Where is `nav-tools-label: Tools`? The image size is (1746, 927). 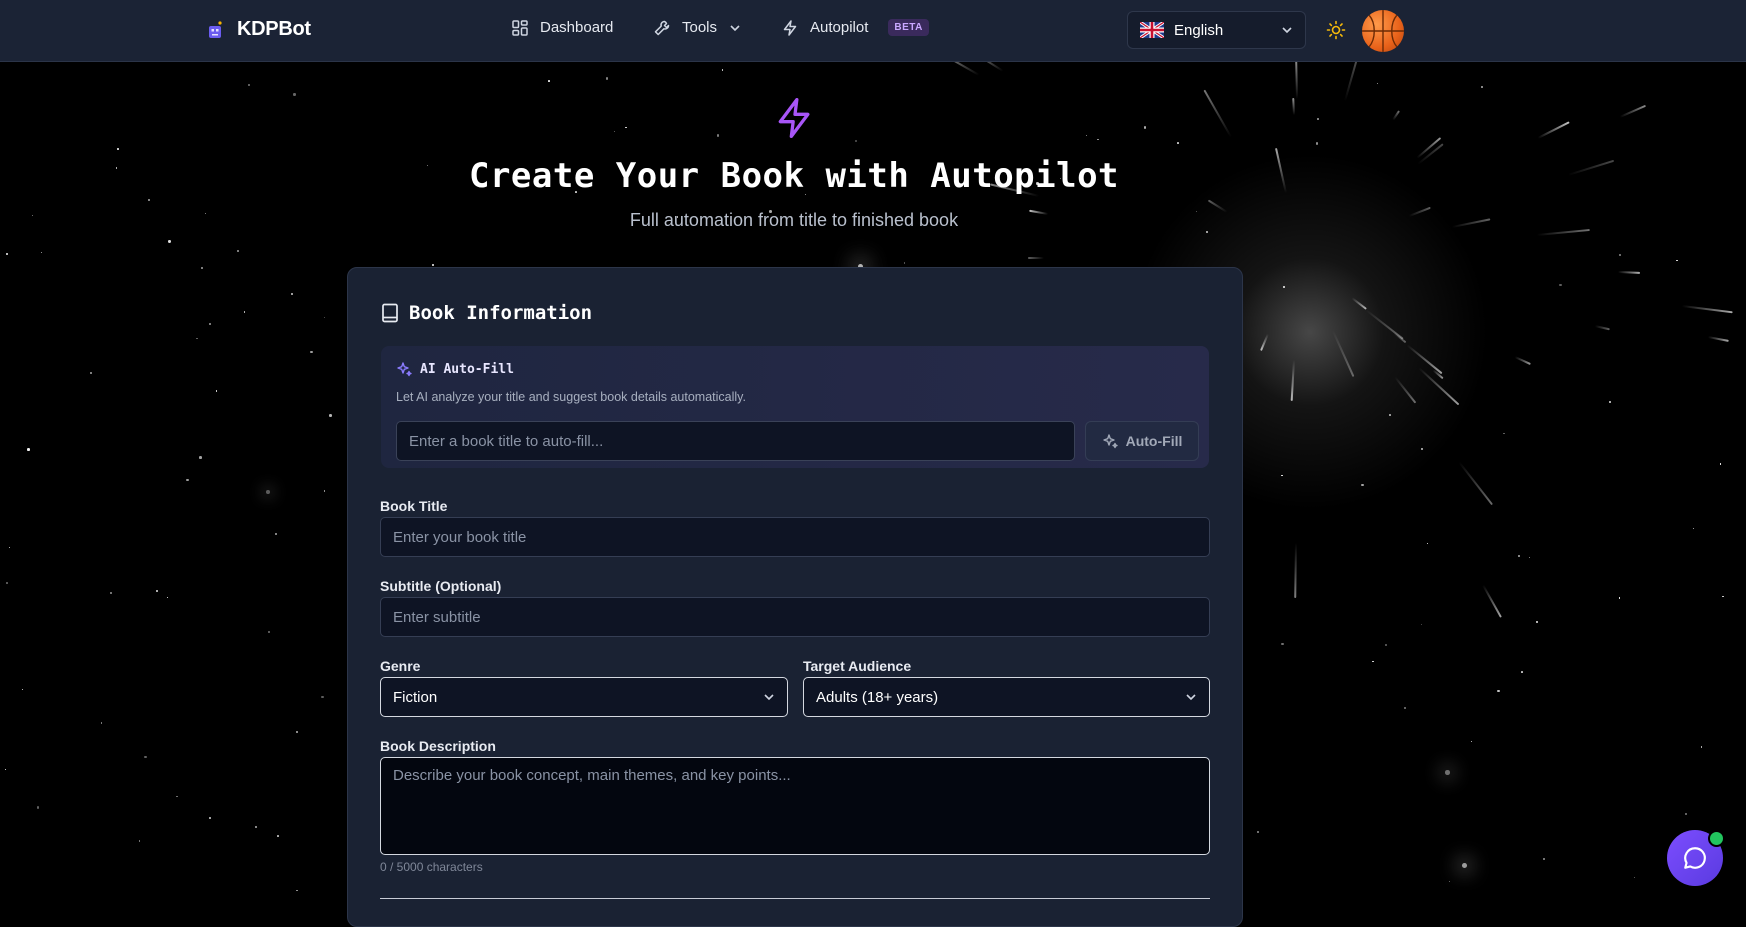 nav-tools-label: Tools is located at coordinates (700, 27).